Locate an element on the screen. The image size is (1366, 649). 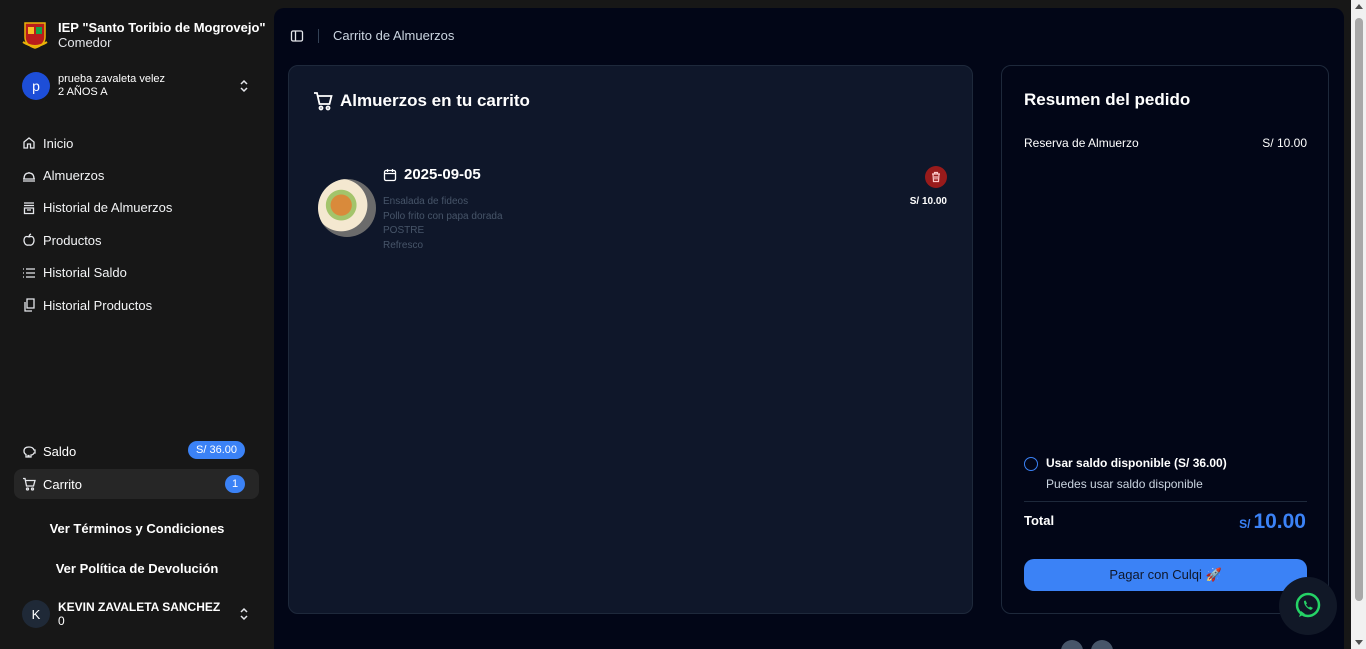
sidebar-item-productos: Productos is located at coordinates (140, 240).